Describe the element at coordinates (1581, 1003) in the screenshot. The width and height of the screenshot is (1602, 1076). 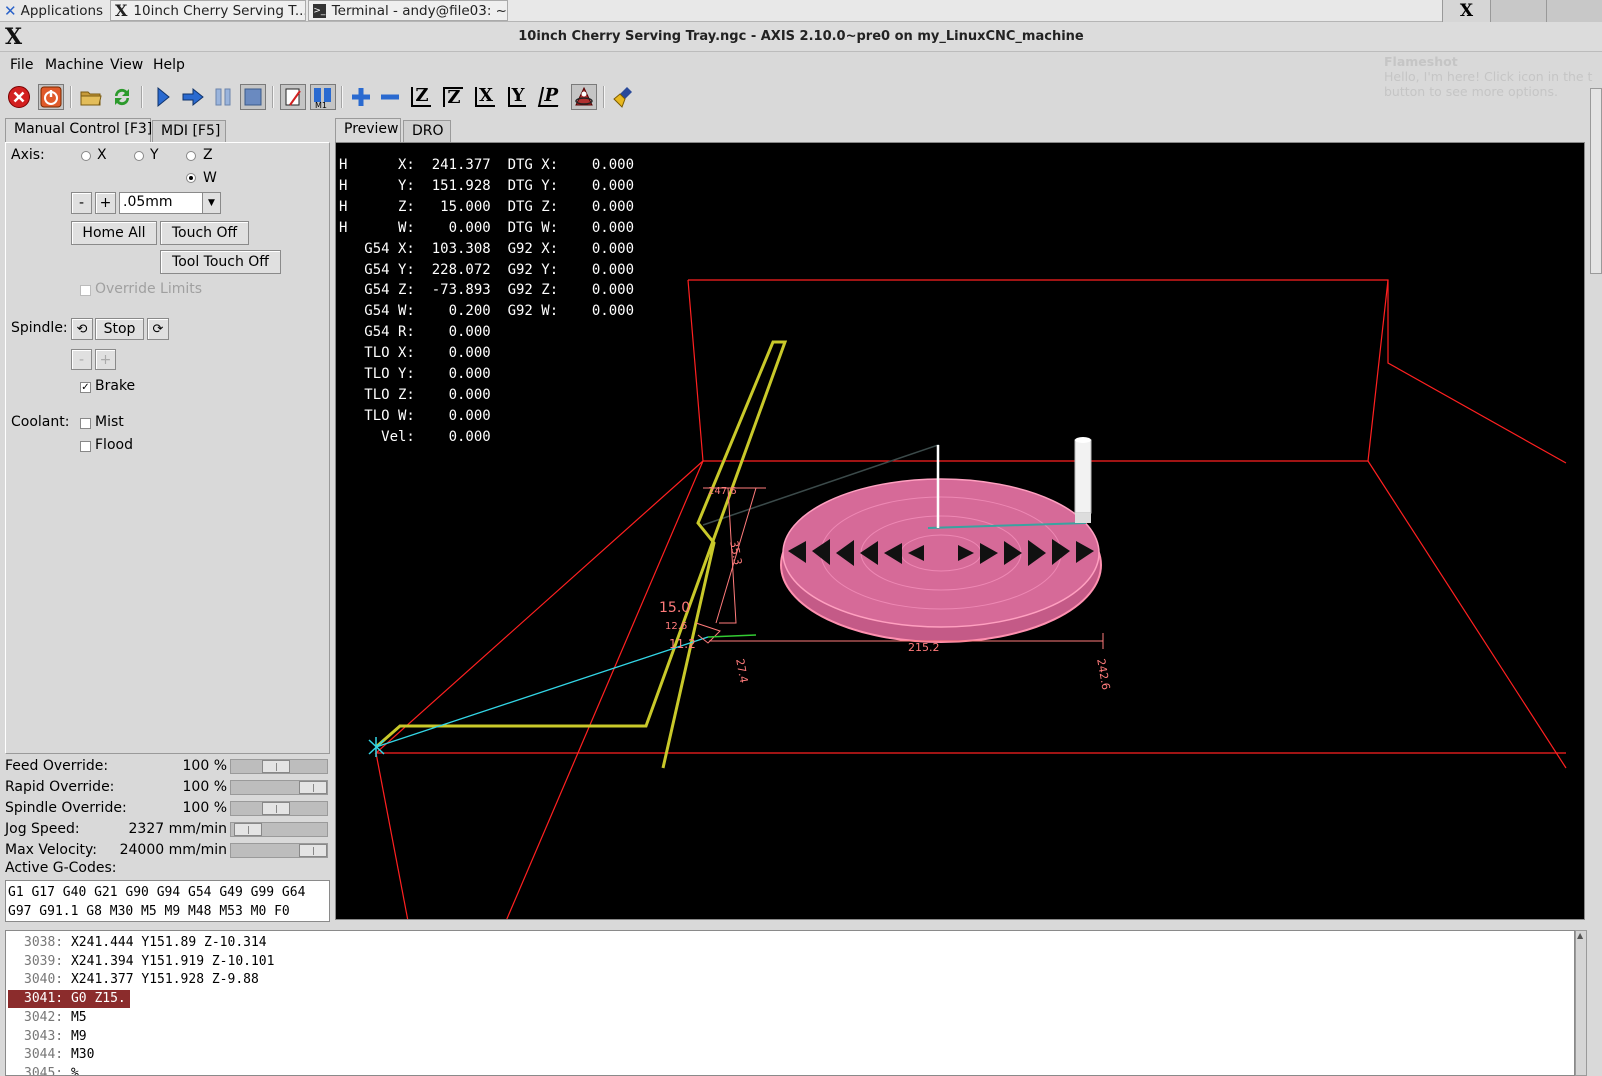
I see `gcode-scrollbar: ▲` at that location.